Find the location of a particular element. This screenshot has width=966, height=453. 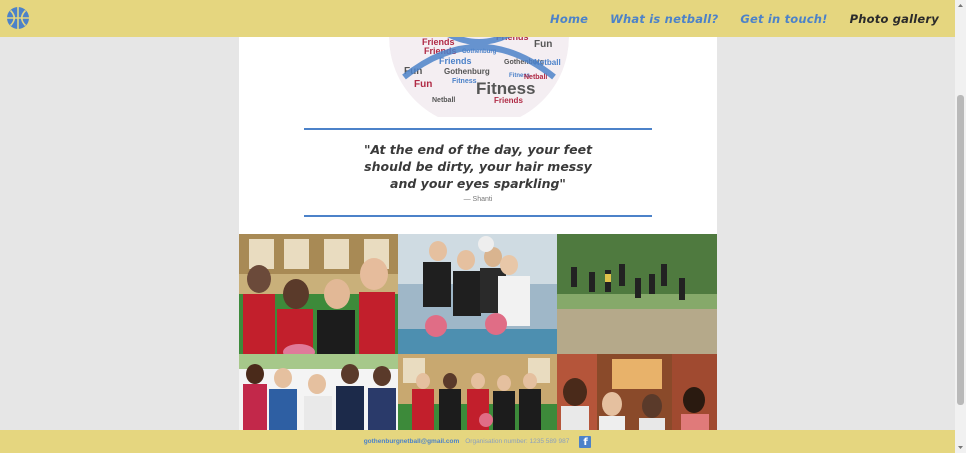

quote-line: should be dirty, your hair messy is located at coordinates (478, 166).